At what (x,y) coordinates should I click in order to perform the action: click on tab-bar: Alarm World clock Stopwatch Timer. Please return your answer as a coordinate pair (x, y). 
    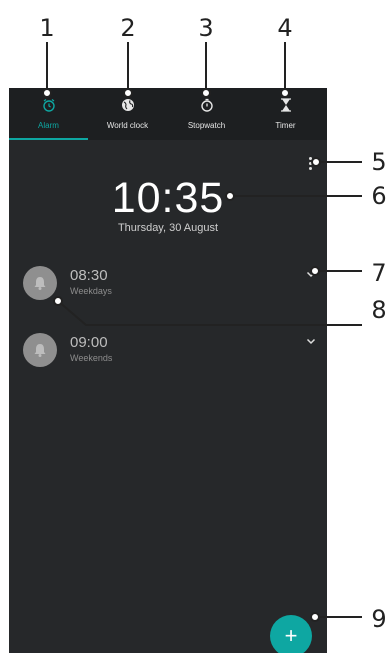
    Looking at the image, I should click on (168, 114).